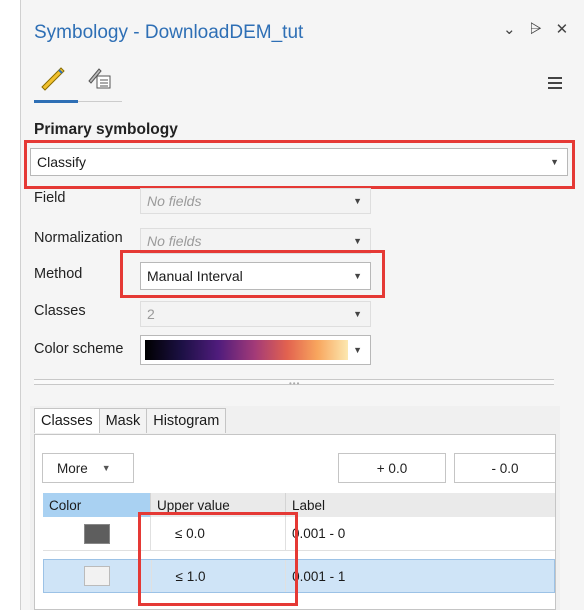  I want to click on tab-histogram: Histogram, so click(186, 420).